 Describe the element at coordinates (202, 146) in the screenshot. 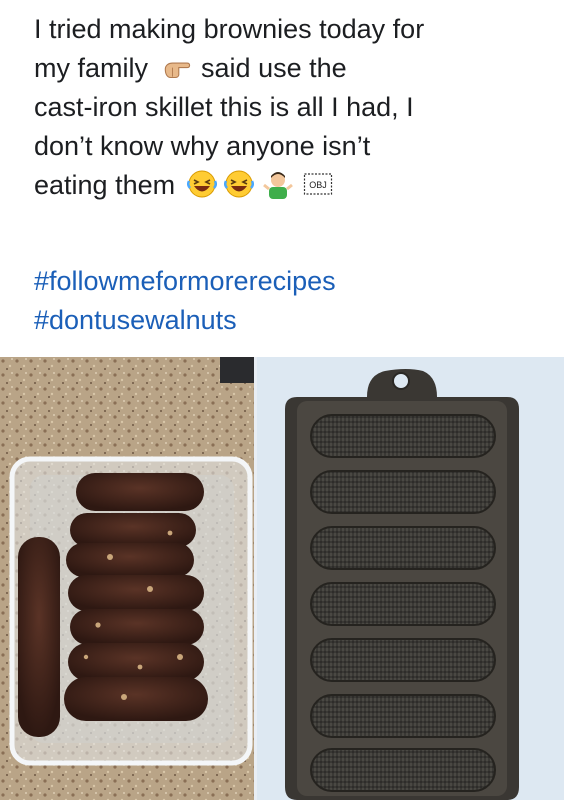

I see `post-line-4: don’t know why anyone isn’t` at that location.